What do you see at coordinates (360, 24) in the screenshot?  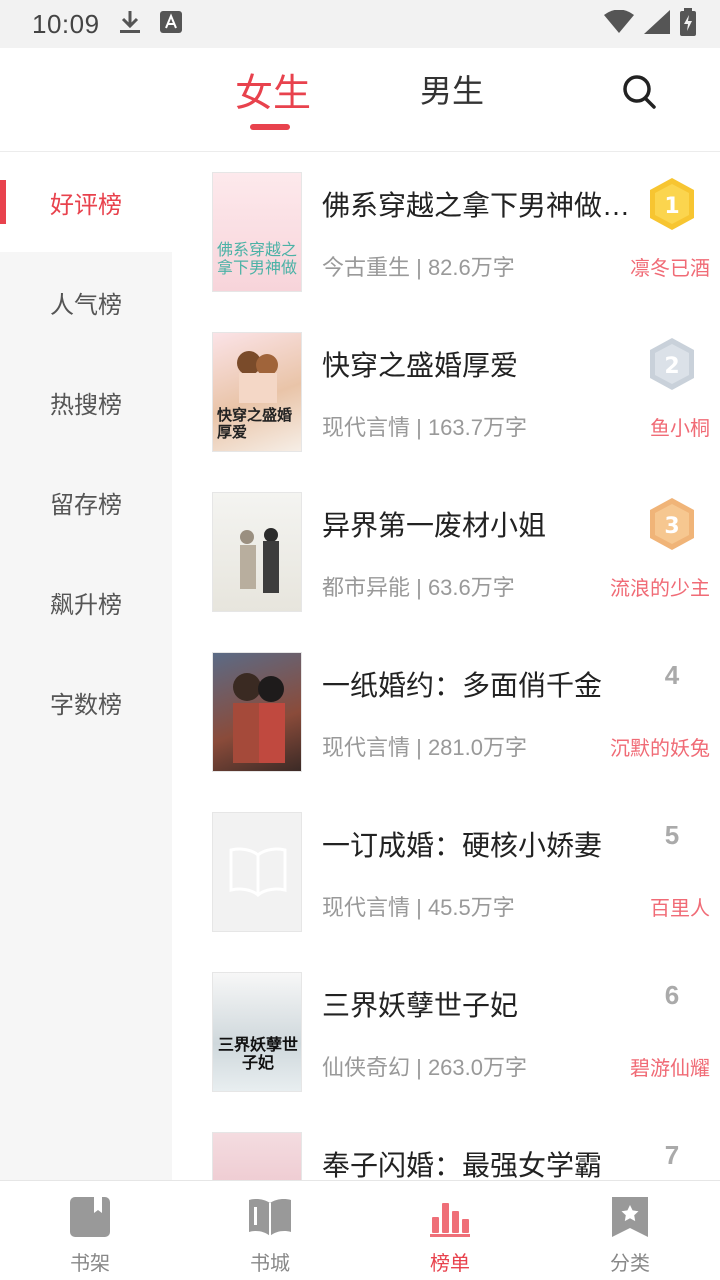 I see `status-bar: 10:09` at bounding box center [360, 24].